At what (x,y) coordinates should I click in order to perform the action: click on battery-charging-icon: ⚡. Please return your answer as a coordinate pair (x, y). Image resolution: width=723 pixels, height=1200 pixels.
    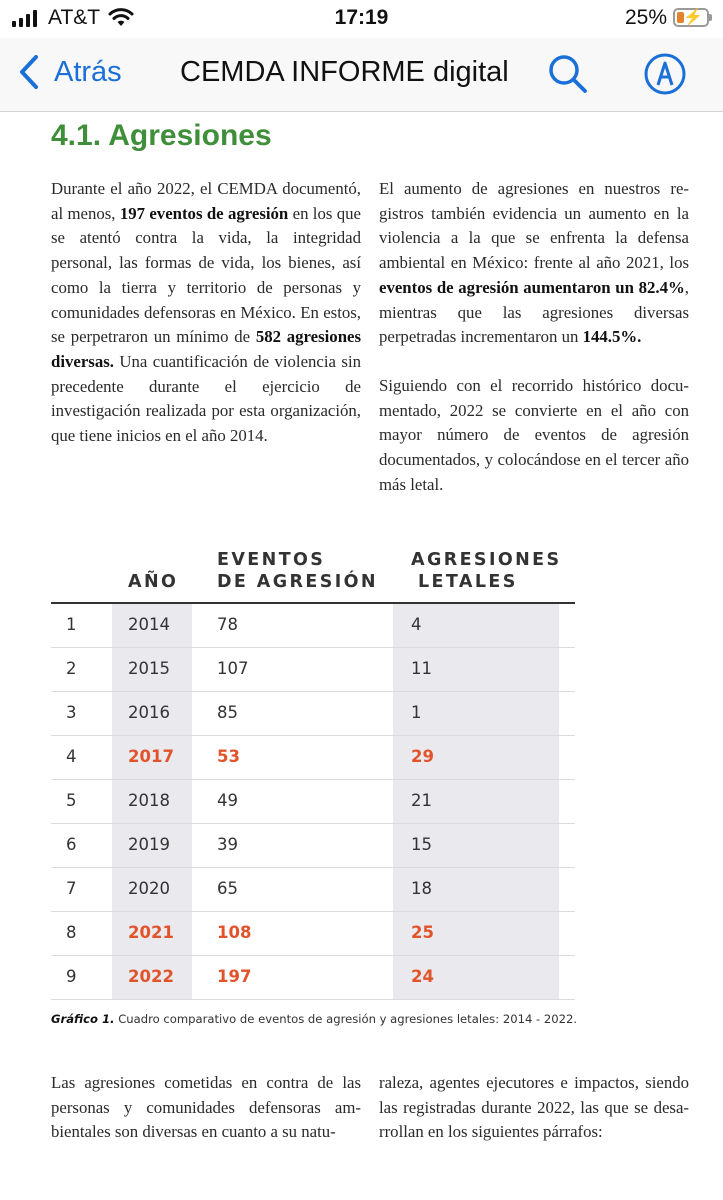
    Looking at the image, I should click on (692, 17).